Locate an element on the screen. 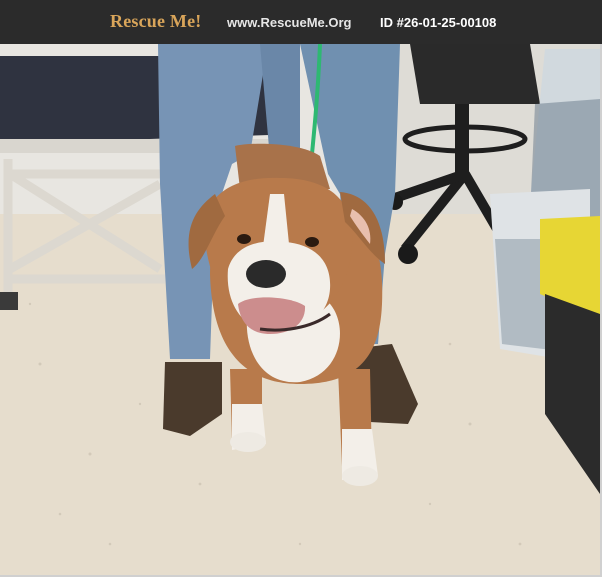  site-url-link: www.RescueMe.Org is located at coordinates (289, 22).